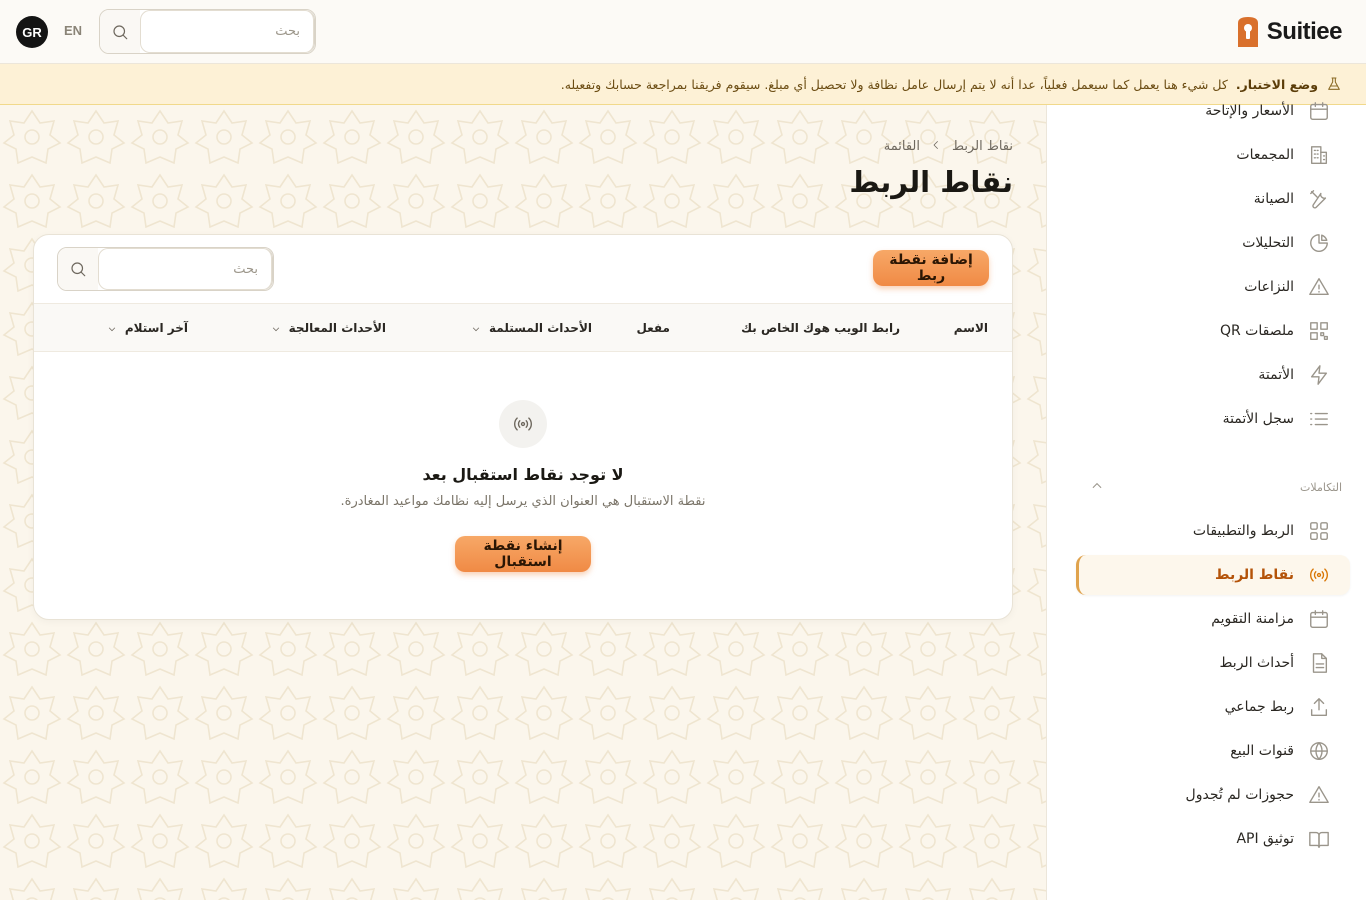  I want to click on sidebar-item-label: قنوات البيع, so click(1262, 751).